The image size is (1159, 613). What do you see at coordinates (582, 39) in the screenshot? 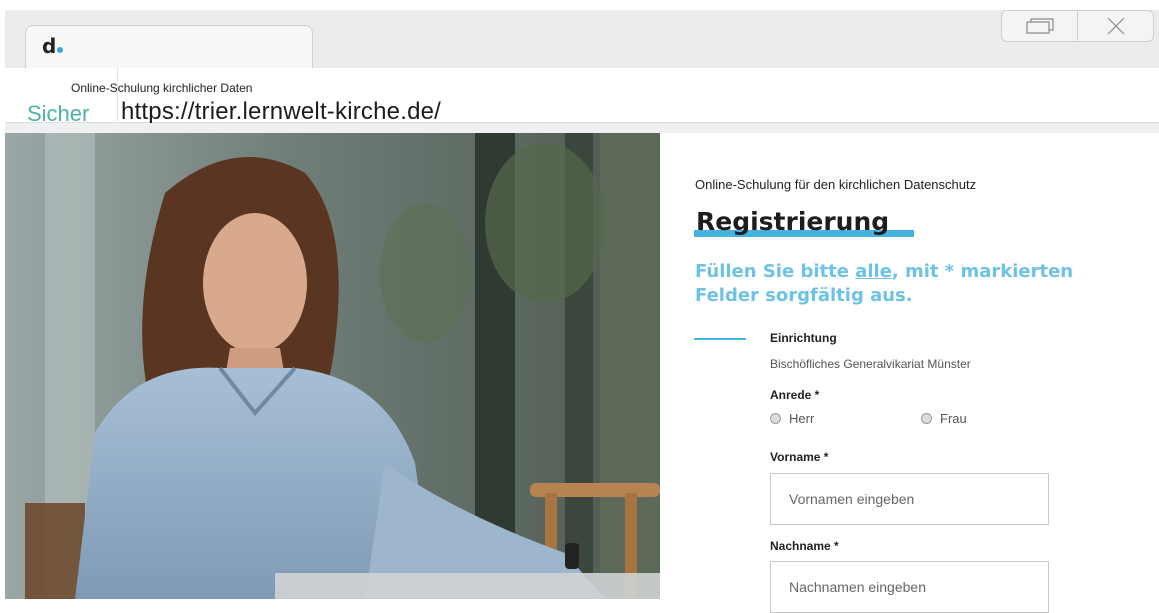
I see `browser-titlebar: d` at bounding box center [582, 39].